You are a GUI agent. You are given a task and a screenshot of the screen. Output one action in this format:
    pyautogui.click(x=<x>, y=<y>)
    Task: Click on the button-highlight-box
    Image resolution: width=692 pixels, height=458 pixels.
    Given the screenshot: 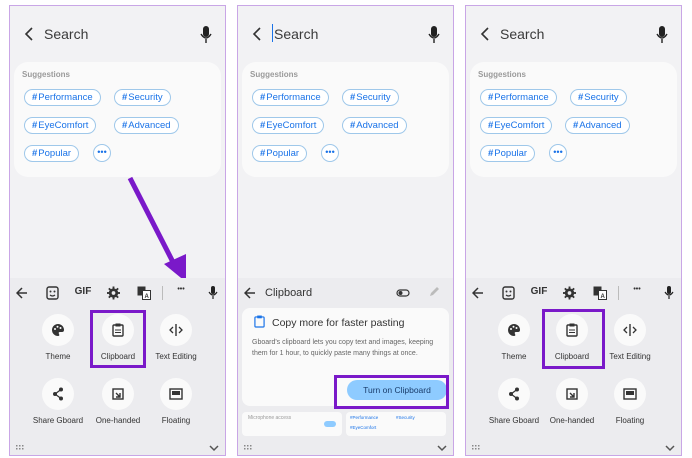 What is the action you would take?
    pyautogui.click(x=391, y=392)
    